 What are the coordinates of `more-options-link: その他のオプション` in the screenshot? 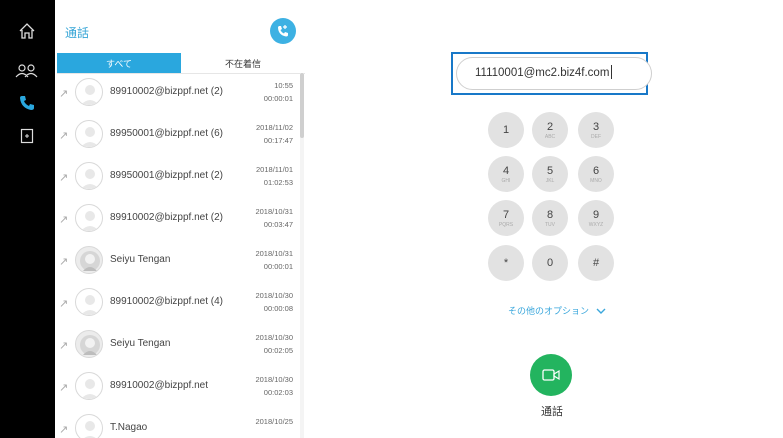 It's located at (557, 310).